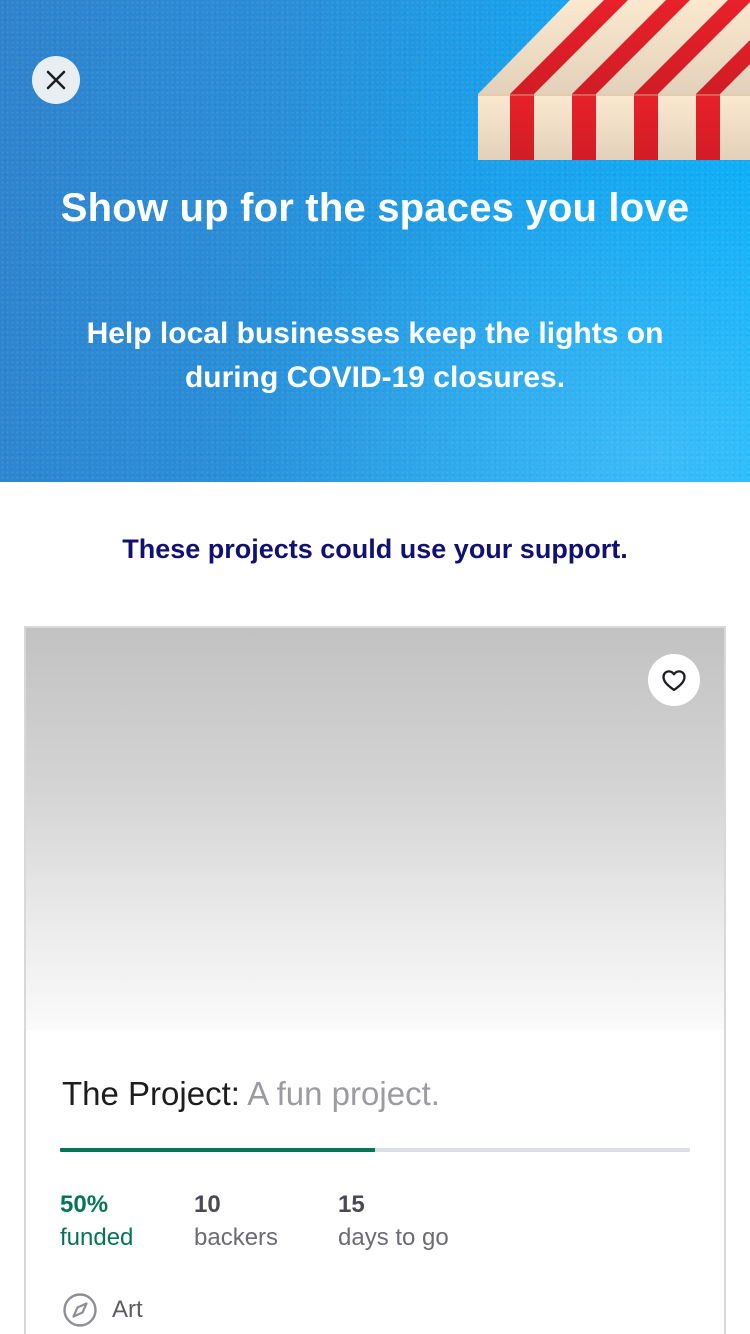  What do you see at coordinates (266, 1221) in the screenshot?
I see `stat-backers: 10 backers` at bounding box center [266, 1221].